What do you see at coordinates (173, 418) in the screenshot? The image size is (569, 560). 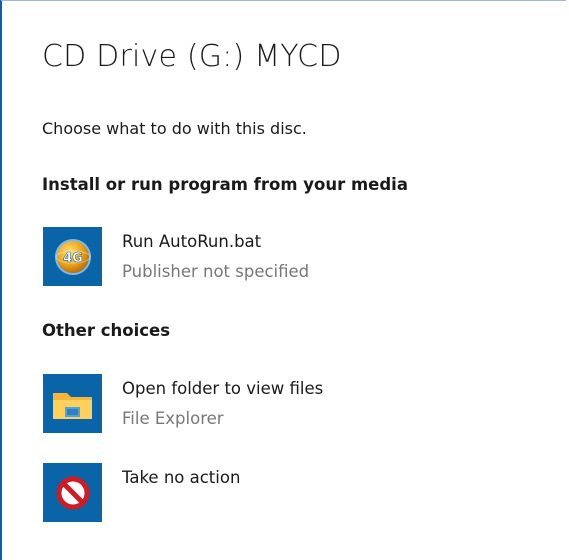 I see `option-sublabel: File Explorer` at bounding box center [173, 418].